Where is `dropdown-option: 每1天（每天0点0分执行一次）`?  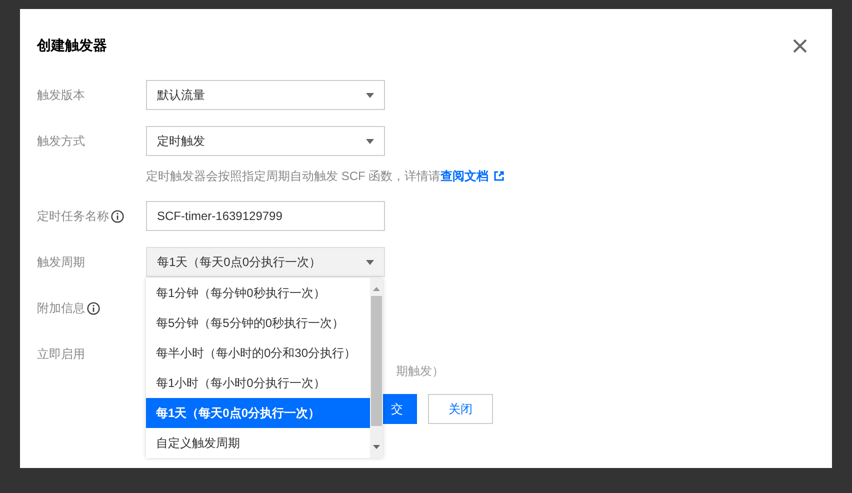 dropdown-option: 每1天（每天0点0分执行一次） is located at coordinates (258, 413).